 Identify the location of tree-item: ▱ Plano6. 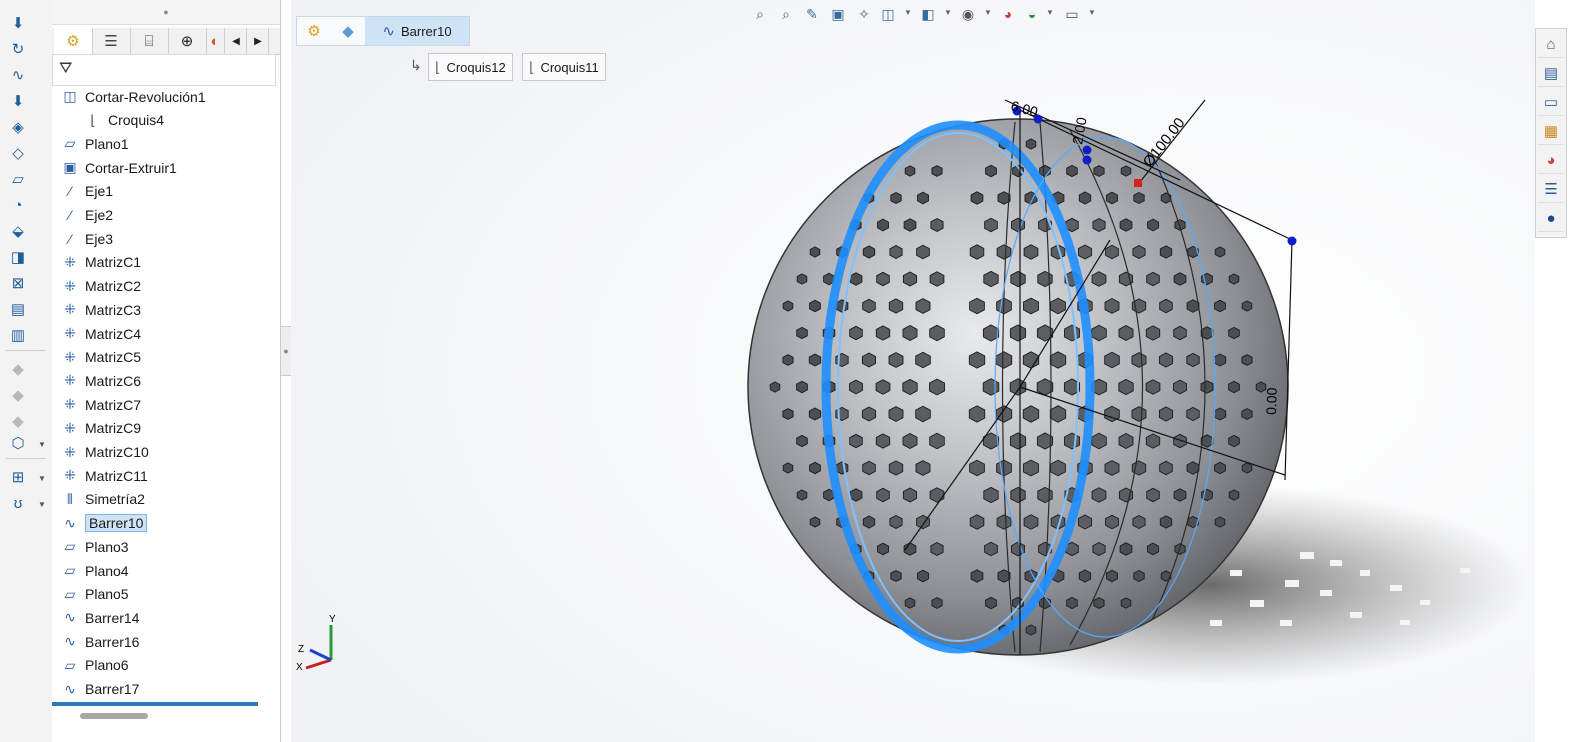
(90, 665).